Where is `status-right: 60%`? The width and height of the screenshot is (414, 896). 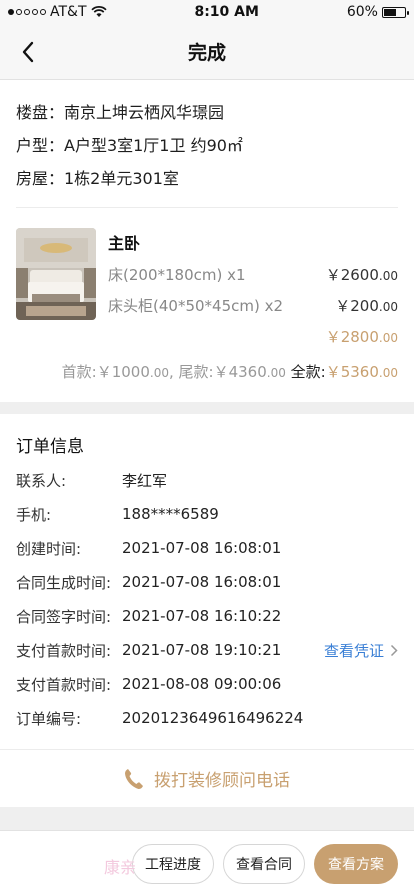
status-right: 60% is located at coordinates (377, 12).